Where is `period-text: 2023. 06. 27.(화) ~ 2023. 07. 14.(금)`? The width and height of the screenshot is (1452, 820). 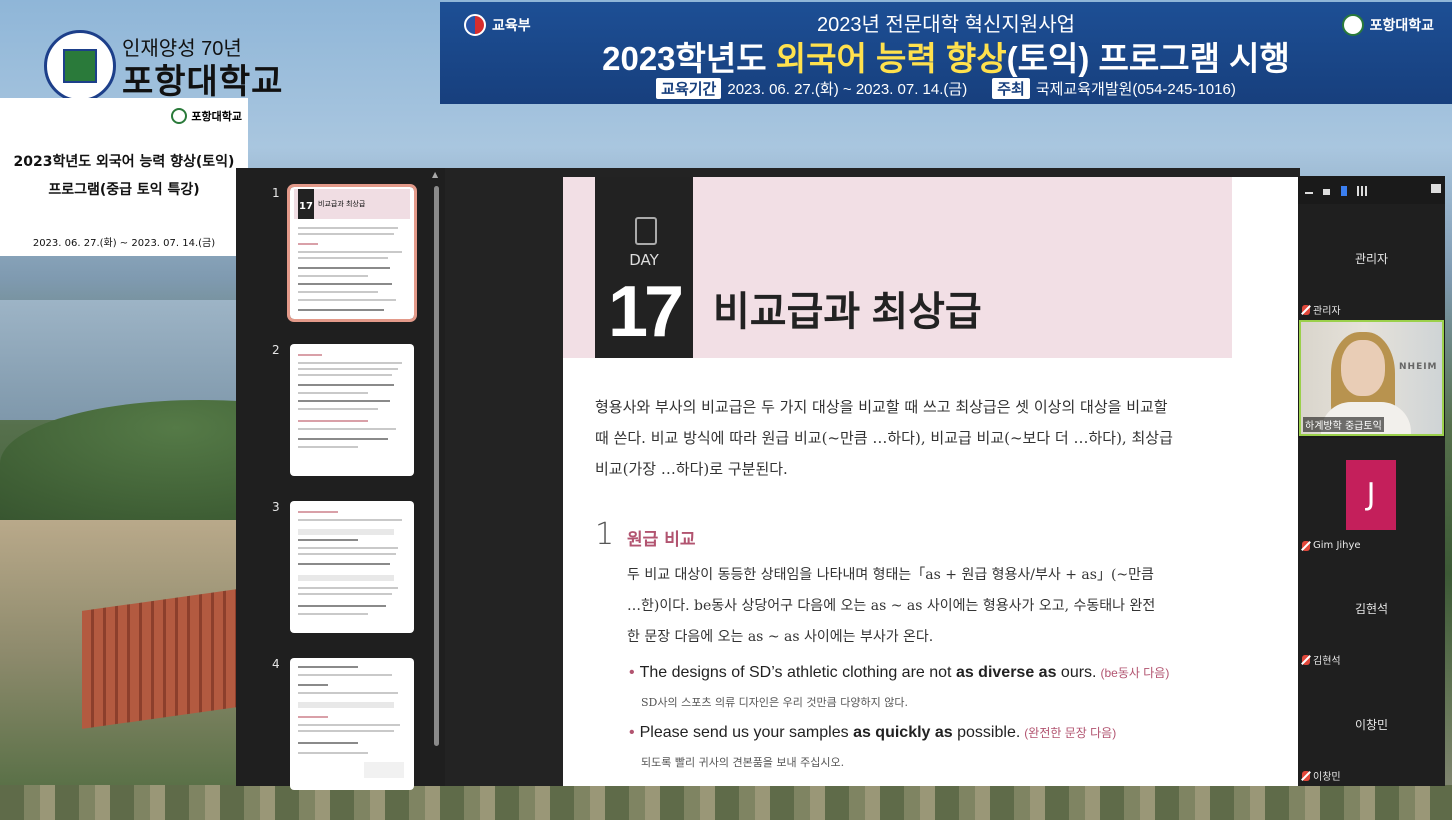
period-text: 2023. 06. 27.(화) ~ 2023. 07. 14.(금) is located at coordinates (847, 89).